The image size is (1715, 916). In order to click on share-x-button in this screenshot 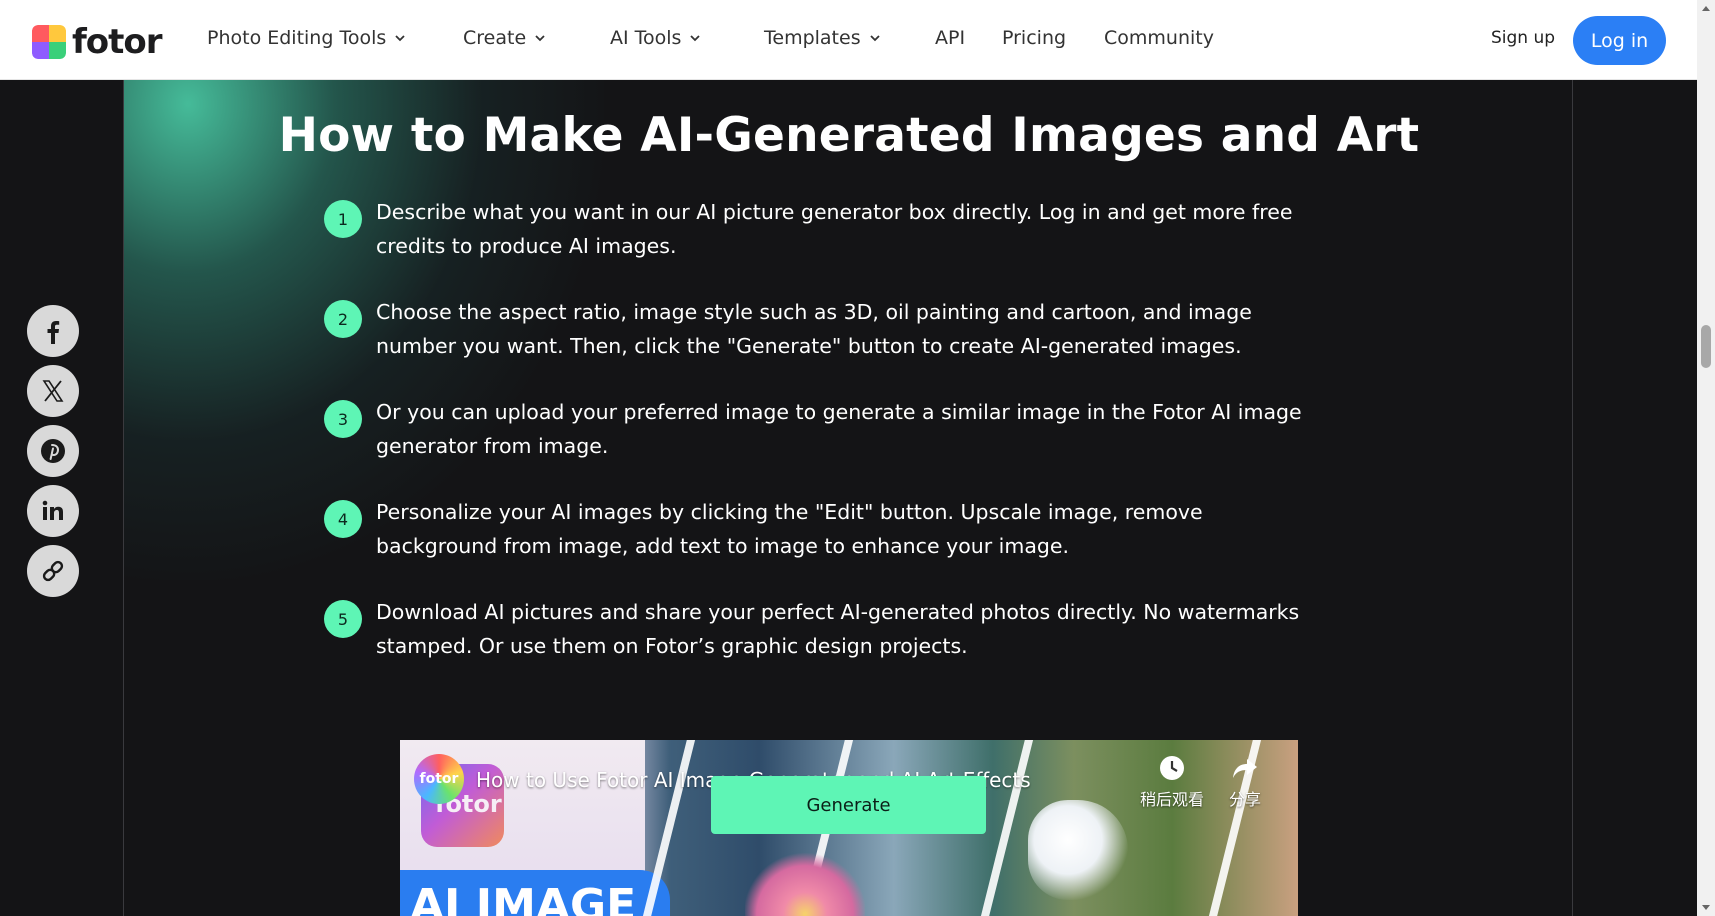, I will do `click(53, 391)`.